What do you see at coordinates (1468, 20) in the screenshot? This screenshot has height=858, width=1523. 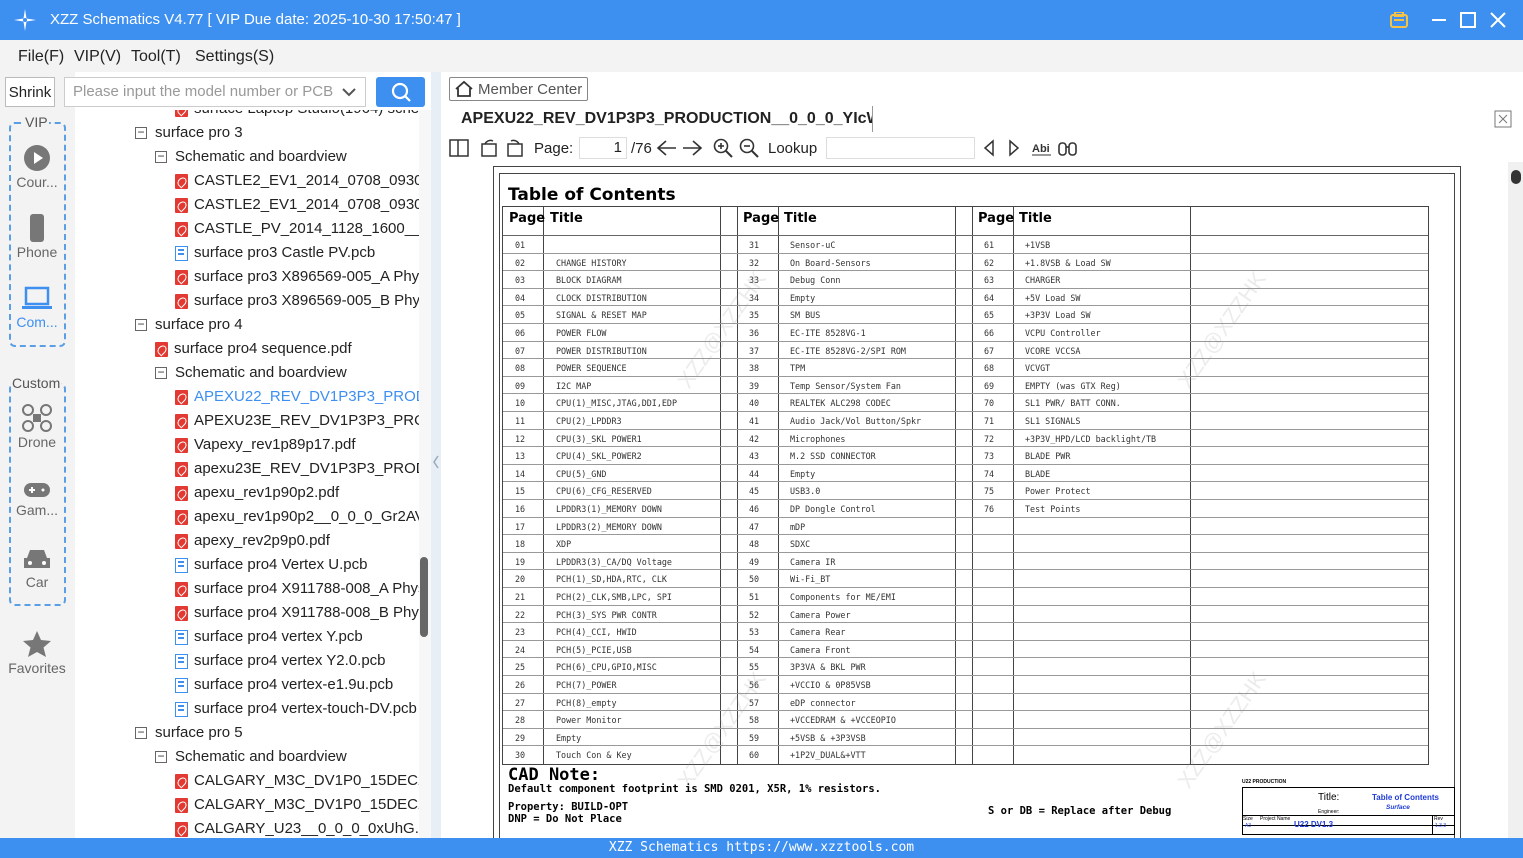 I see `maximize-icon` at bounding box center [1468, 20].